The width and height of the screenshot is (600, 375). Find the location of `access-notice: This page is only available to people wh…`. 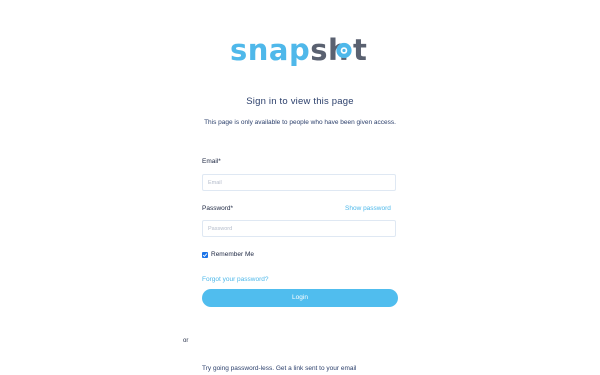

access-notice: This page is only available to people wh… is located at coordinates (300, 122).